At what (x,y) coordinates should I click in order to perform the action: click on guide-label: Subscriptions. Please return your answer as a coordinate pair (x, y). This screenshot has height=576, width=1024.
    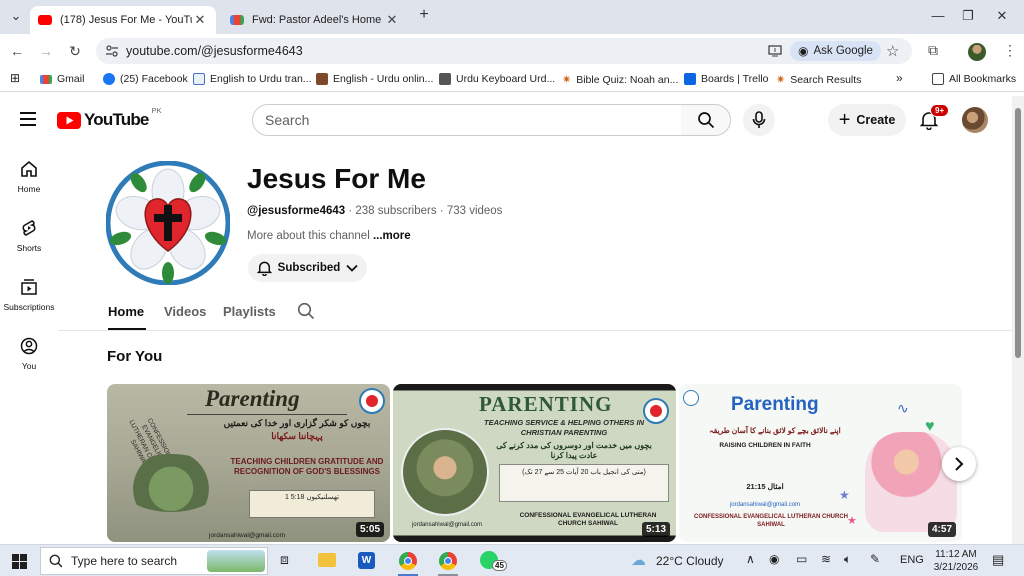
    Looking at the image, I should click on (29, 307).